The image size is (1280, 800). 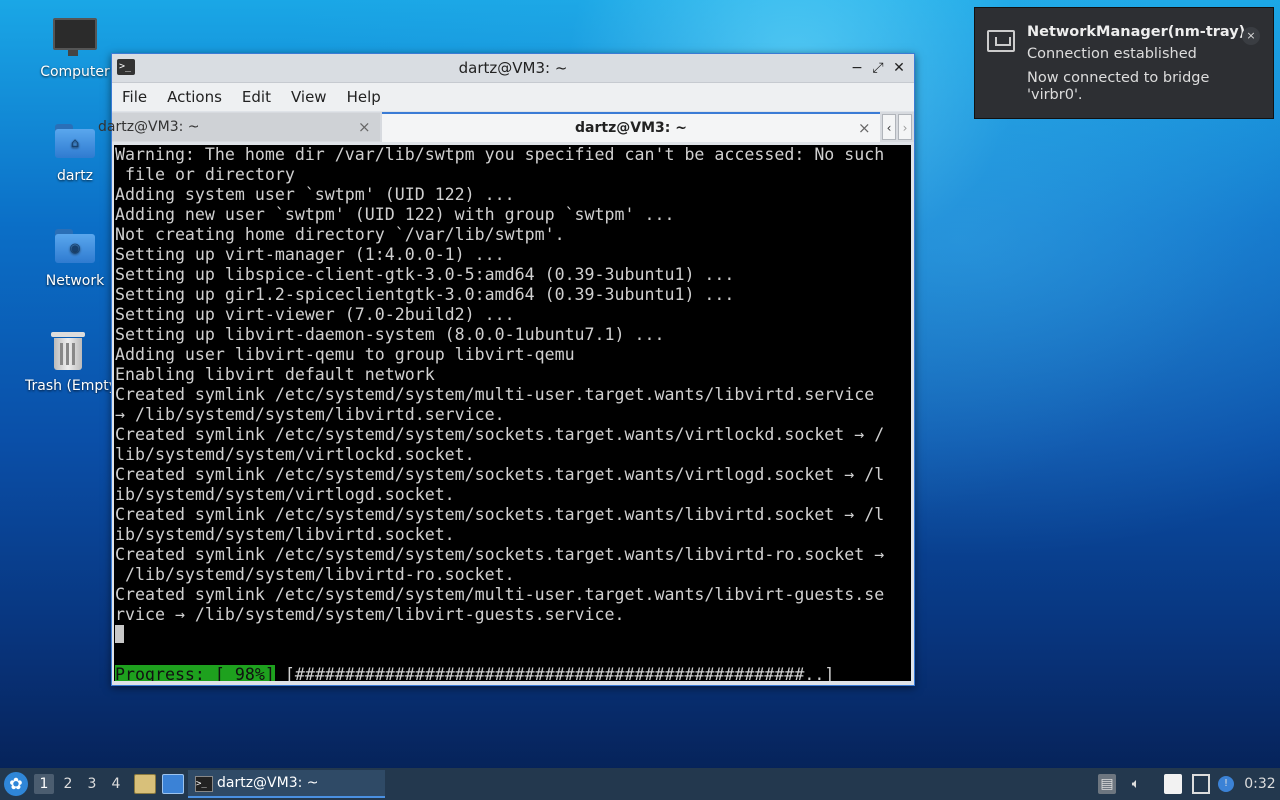 I want to click on show-desktop-icon, so click(x=173, y=784).